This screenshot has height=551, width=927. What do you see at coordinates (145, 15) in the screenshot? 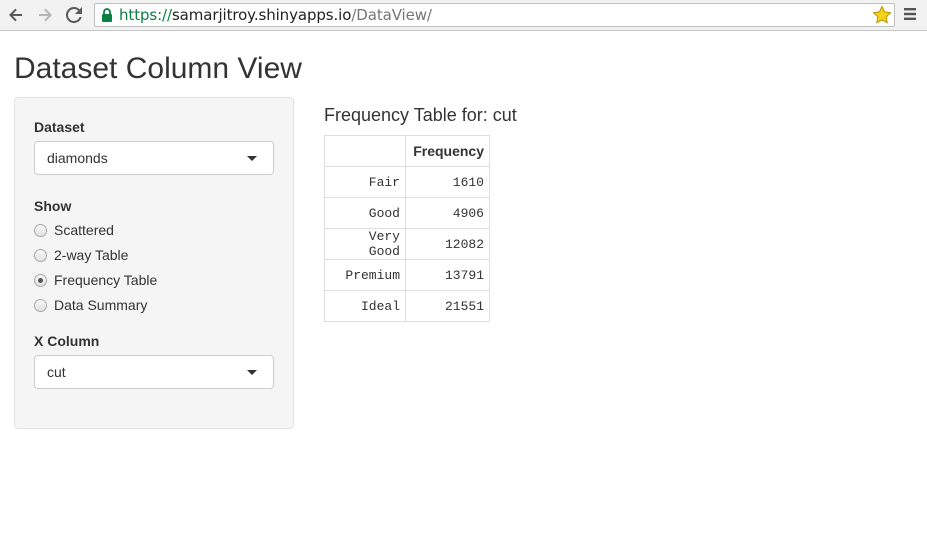
I see `url-scheme: https://` at bounding box center [145, 15].